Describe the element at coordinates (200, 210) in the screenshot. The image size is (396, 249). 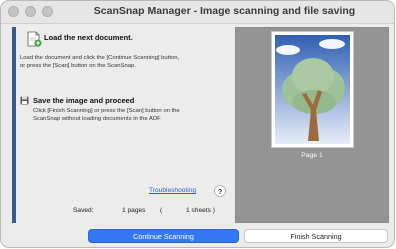
I see `saved-sheets-count: 1 sheets )` at that location.